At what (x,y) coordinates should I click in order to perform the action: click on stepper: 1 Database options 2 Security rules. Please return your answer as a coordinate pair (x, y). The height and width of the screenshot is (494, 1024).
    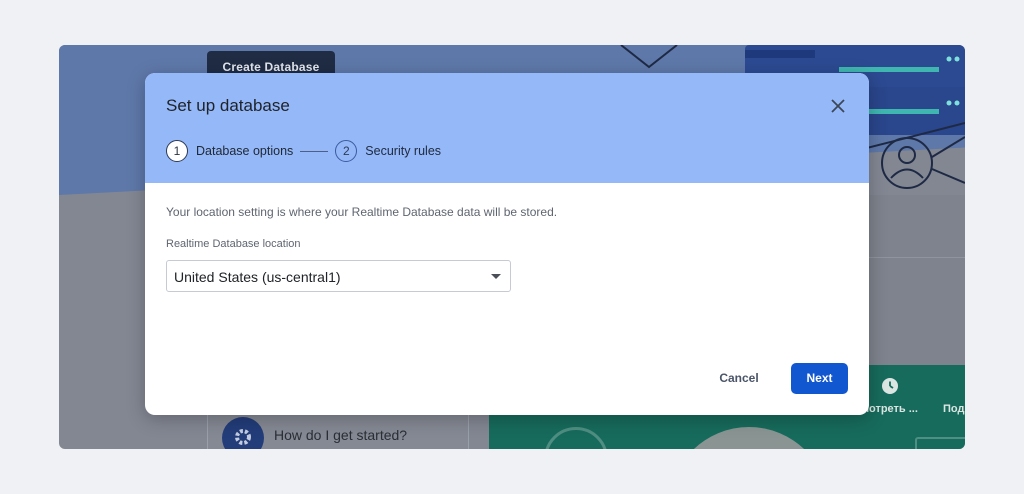
    Looking at the image, I should click on (303, 151).